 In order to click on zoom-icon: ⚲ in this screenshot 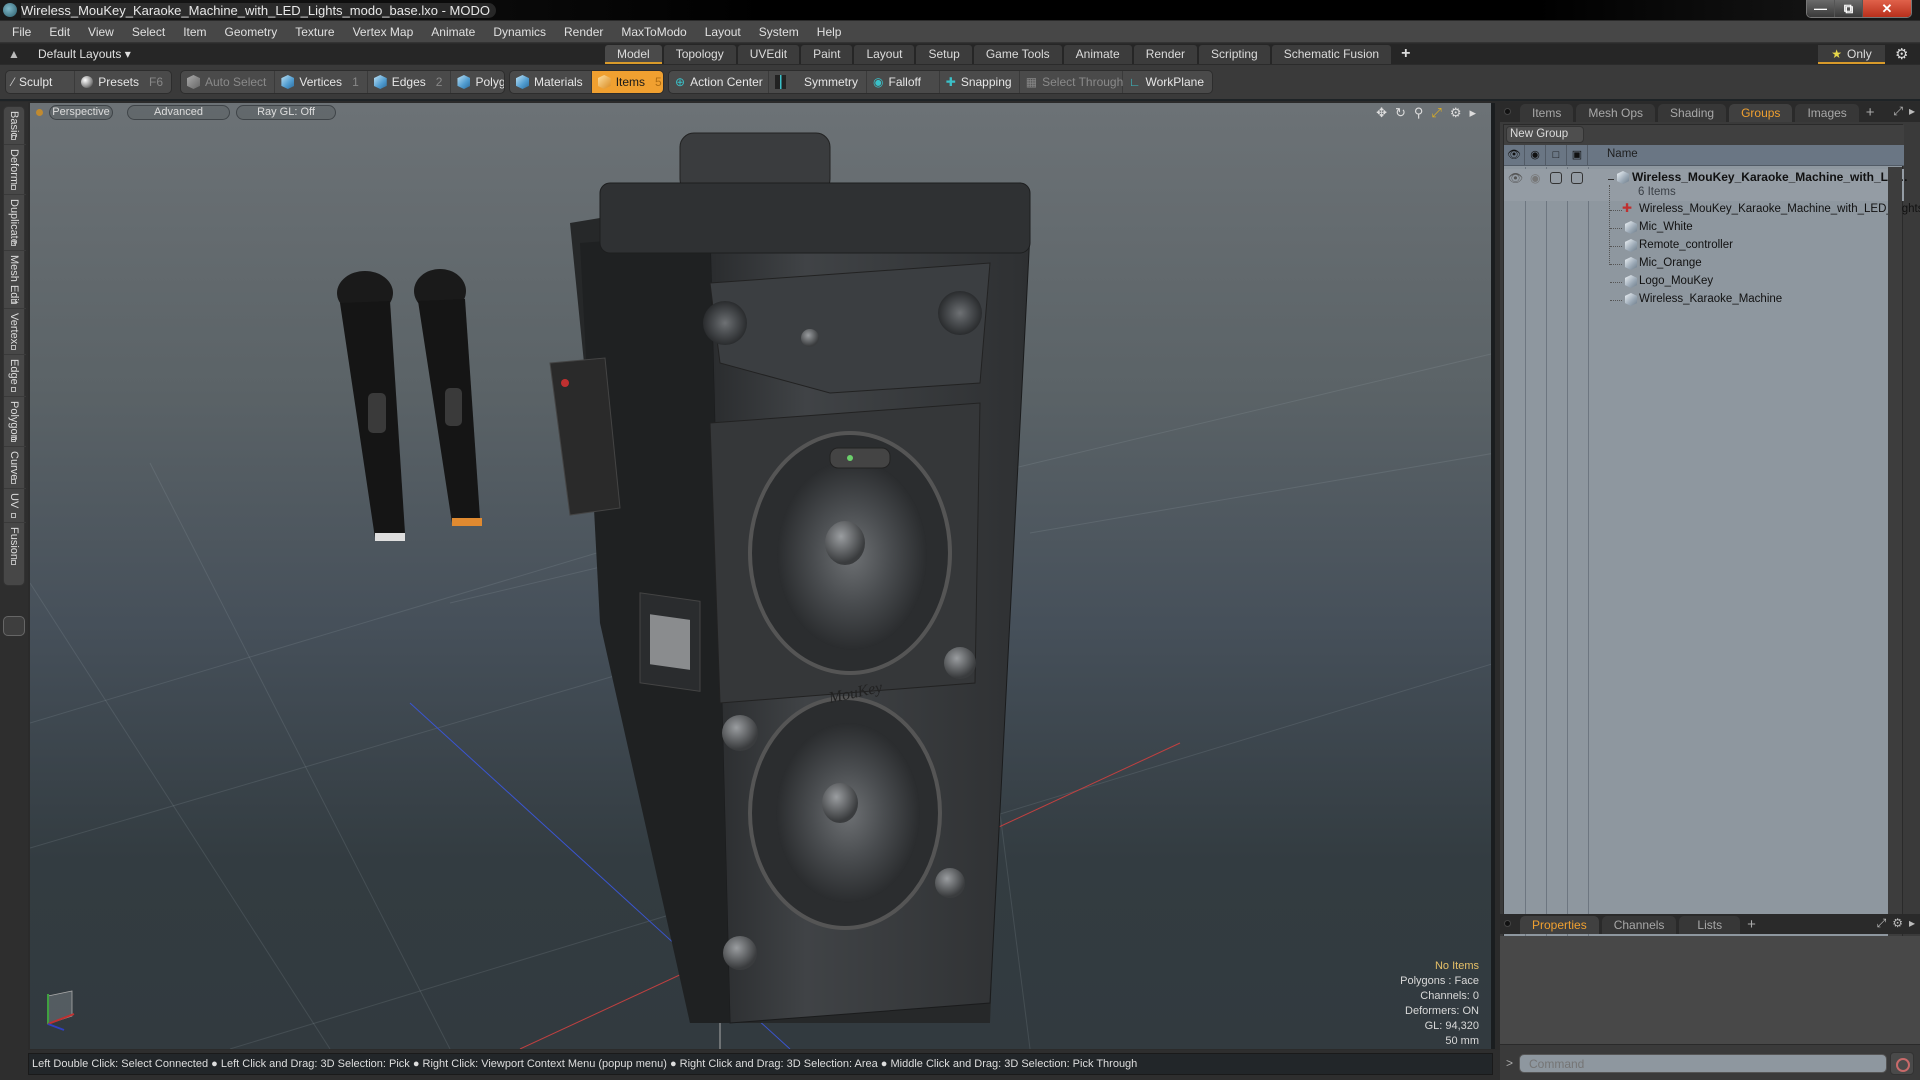, I will do `click(1419, 113)`.